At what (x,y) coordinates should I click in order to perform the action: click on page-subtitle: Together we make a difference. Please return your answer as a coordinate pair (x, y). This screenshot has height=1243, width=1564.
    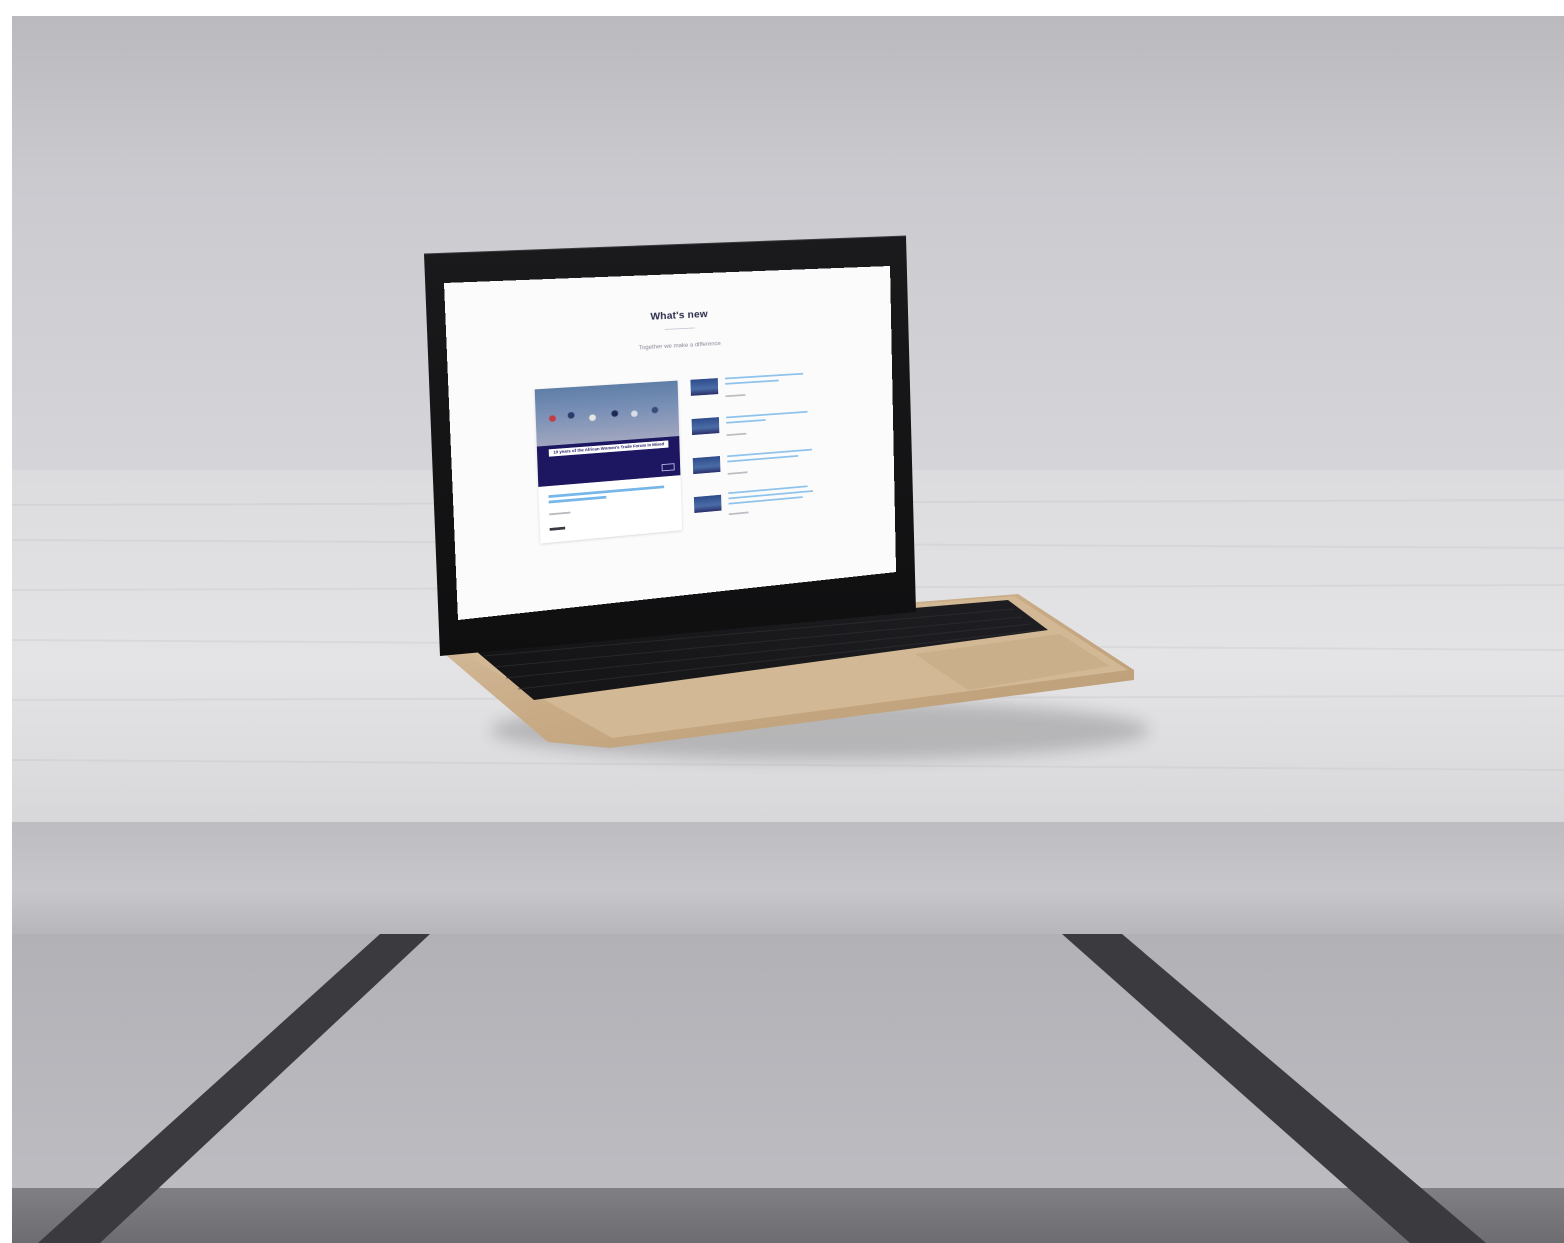
    Looking at the image, I should click on (669, 346).